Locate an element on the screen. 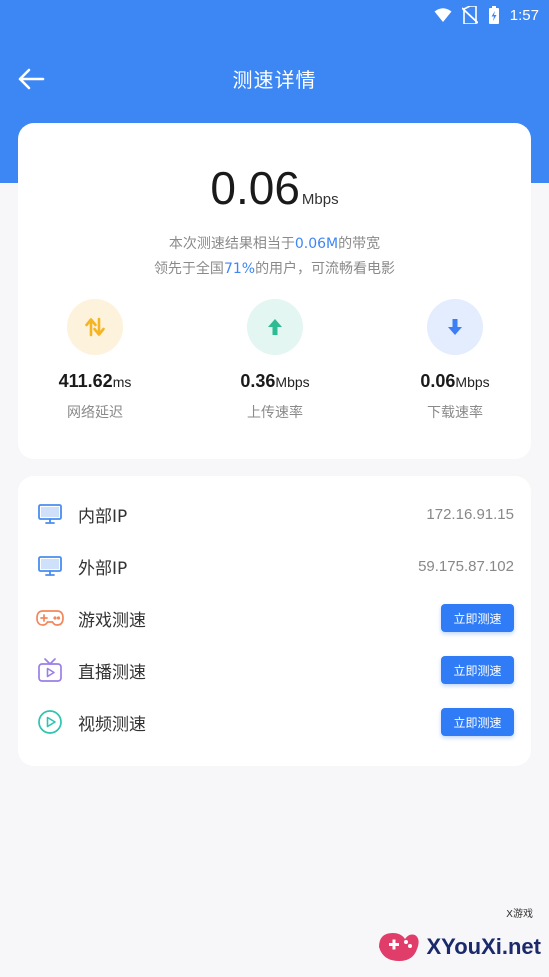 This screenshot has width=549, height=977. watermark-logo-icon is located at coordinates (398, 947).